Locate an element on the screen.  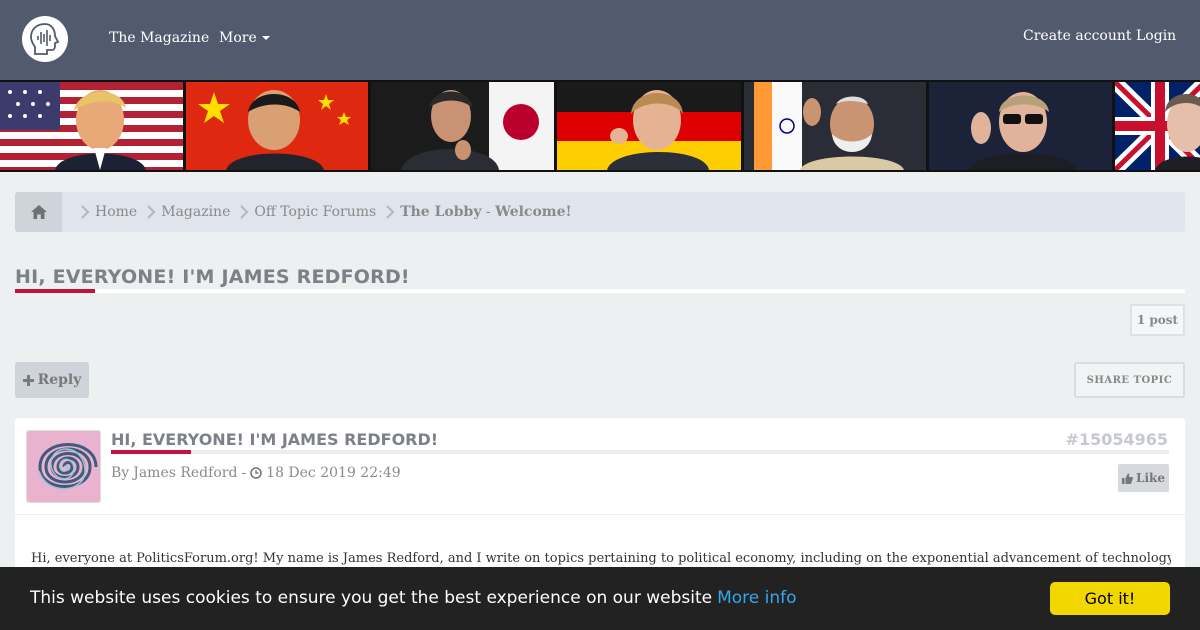
nav-more-dropdown: More is located at coordinates (244, 38).